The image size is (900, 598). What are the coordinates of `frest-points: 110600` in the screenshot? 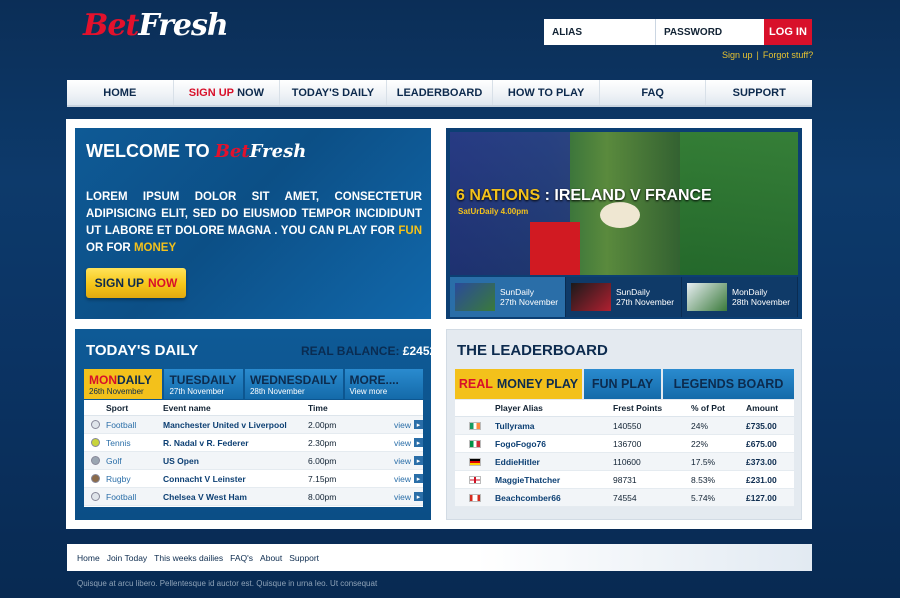 It's located at (627, 461).